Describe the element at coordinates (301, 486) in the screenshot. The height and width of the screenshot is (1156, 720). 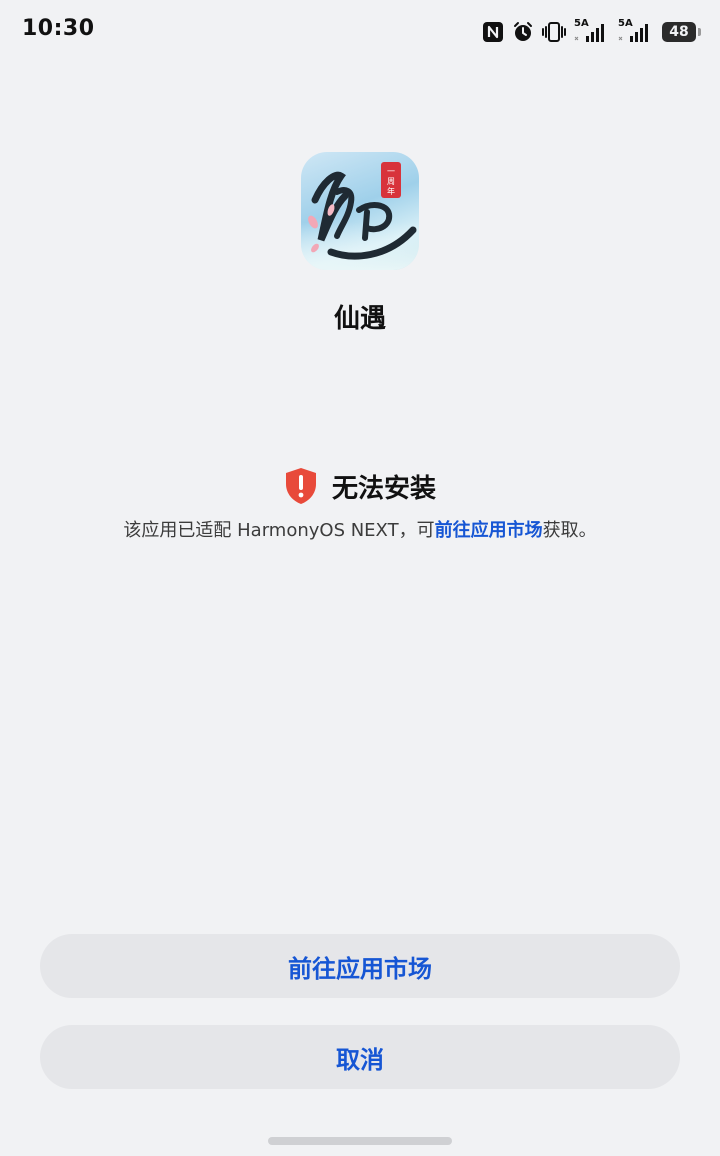
I see `warning-shield-icon` at that location.